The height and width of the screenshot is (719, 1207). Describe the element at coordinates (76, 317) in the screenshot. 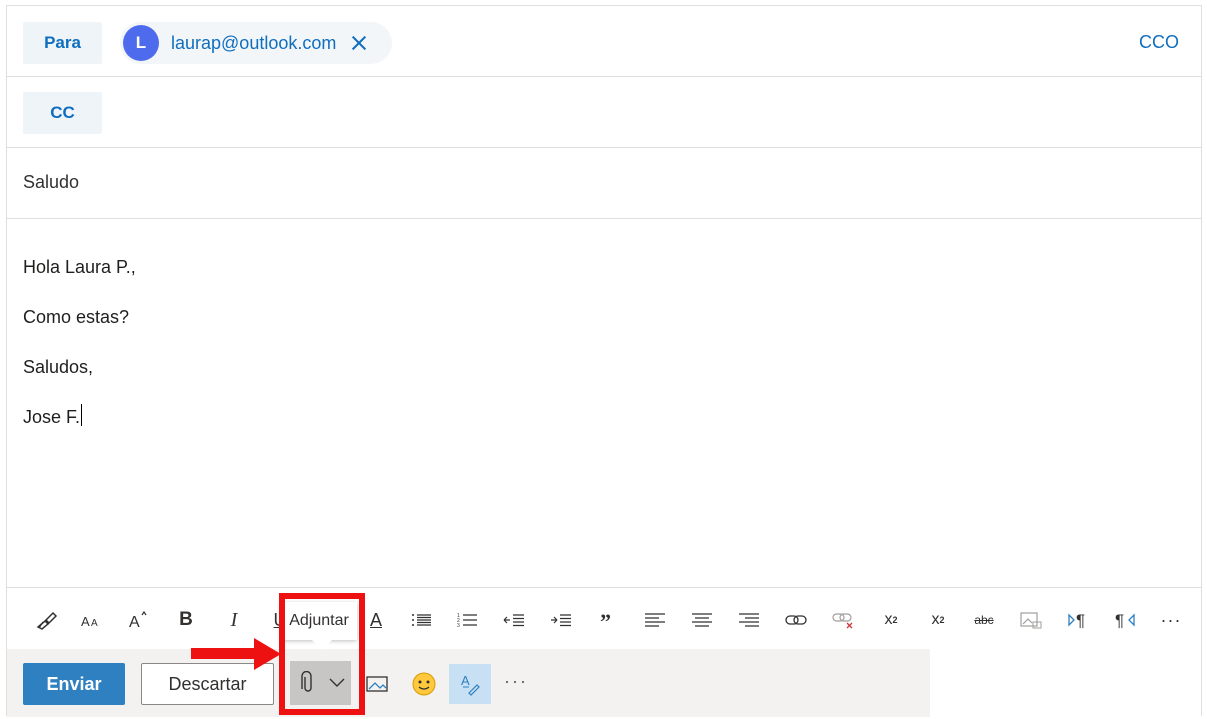

I see `body-line: Como estas?` at that location.